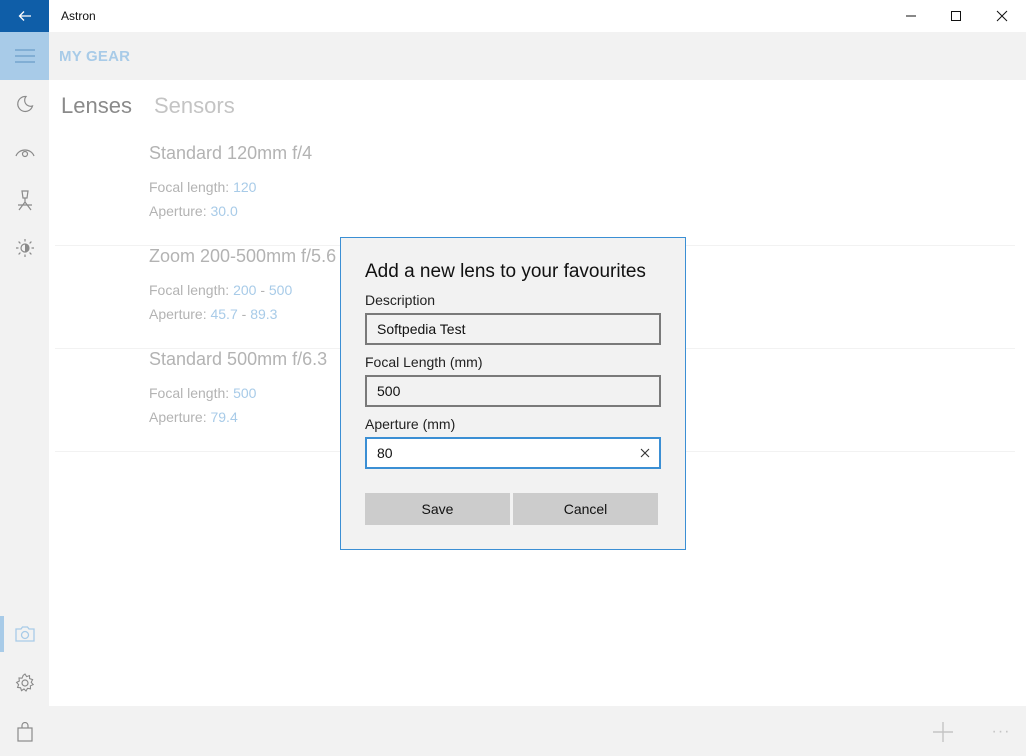  I want to click on maximize-button, so click(956, 16).